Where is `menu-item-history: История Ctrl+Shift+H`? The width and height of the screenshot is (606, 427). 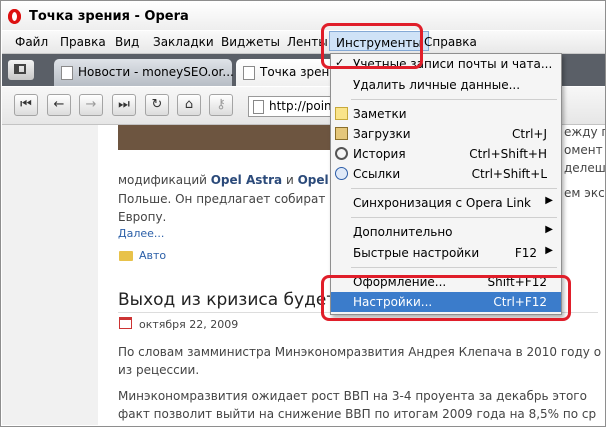 menu-item-history: История Ctrl+Shift+H is located at coordinates (446, 154).